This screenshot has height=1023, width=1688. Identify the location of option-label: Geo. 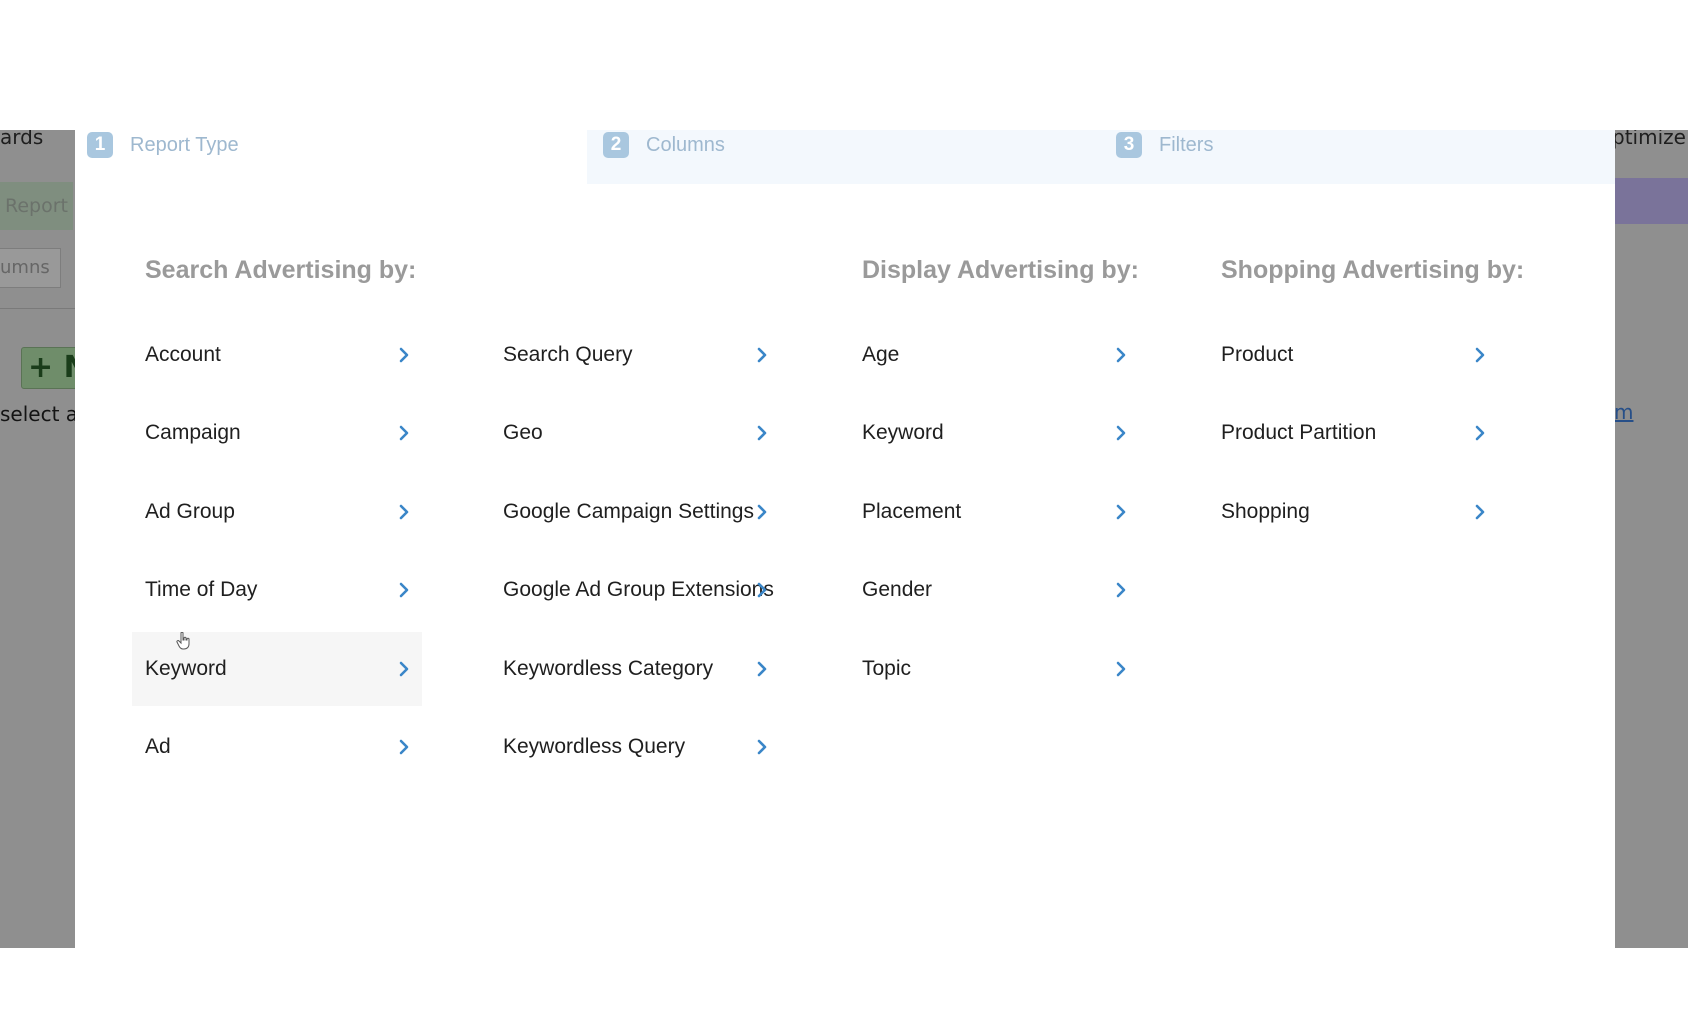
(523, 432).